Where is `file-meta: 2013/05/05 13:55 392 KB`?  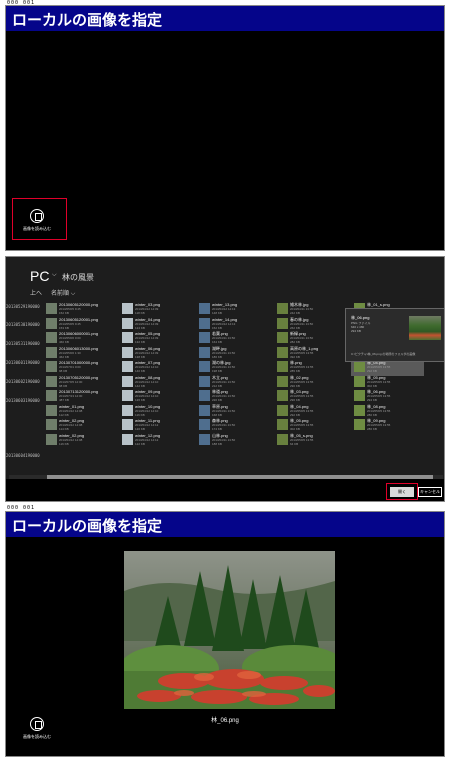
file-meta: 2013/05/05 13:55 392 KB is located at coordinates (301, 355).